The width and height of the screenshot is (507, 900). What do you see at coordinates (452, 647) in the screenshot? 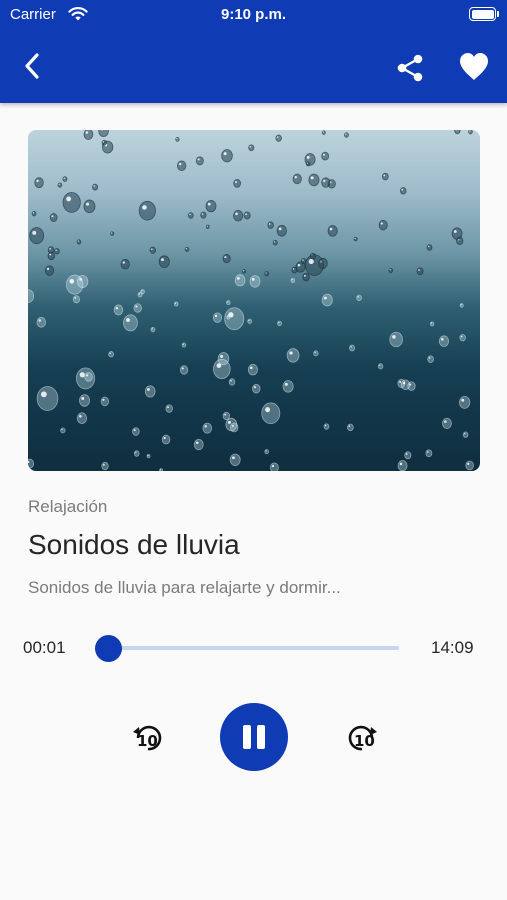
I see `total-time: 14:09` at bounding box center [452, 647].